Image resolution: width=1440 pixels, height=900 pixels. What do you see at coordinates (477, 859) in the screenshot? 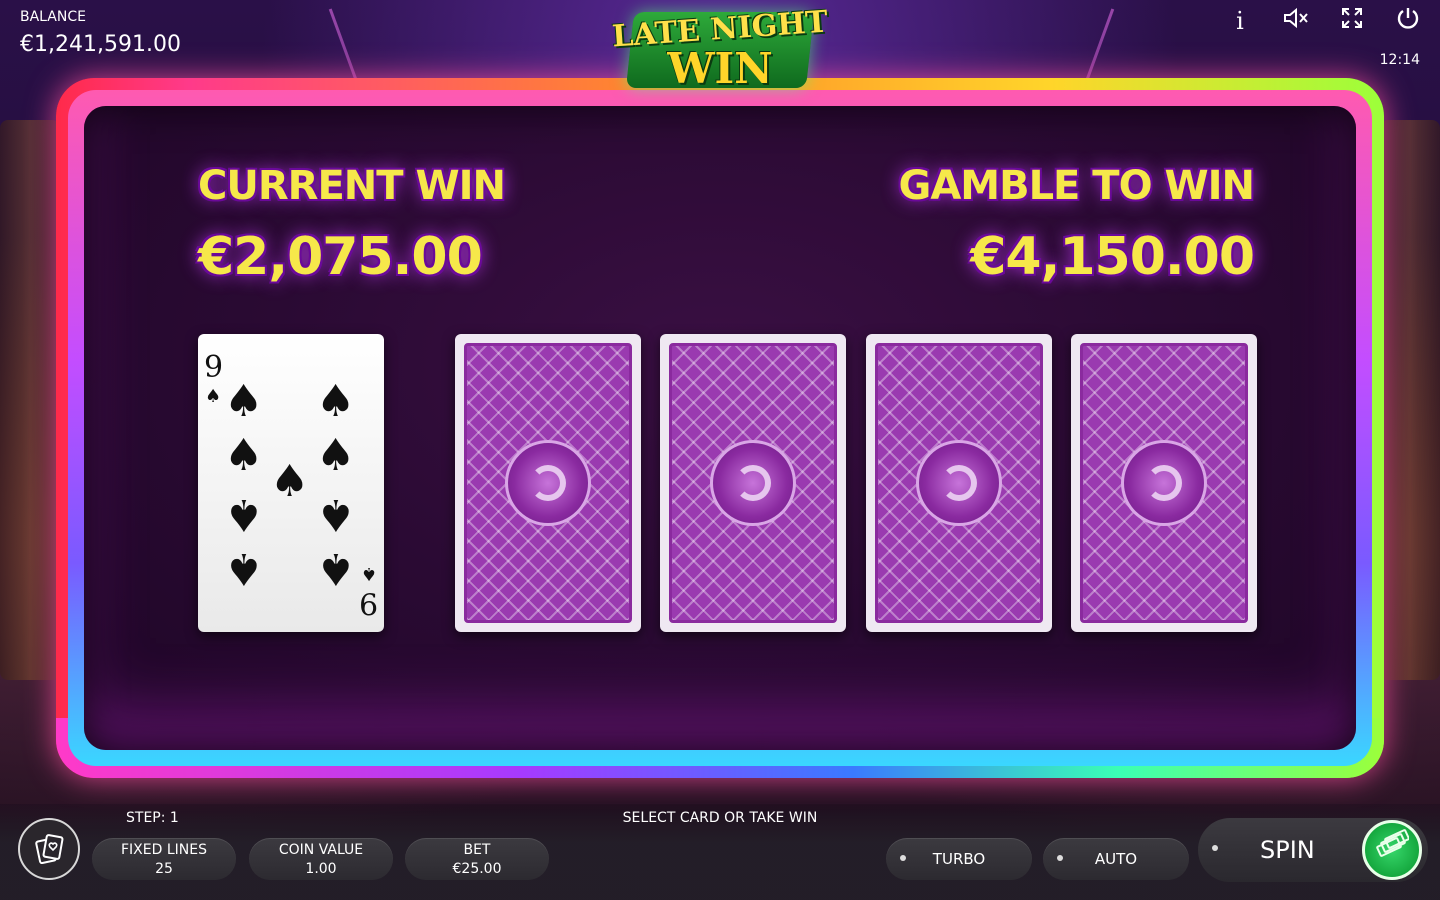
I see `bet-button: BET €25.00` at bounding box center [477, 859].